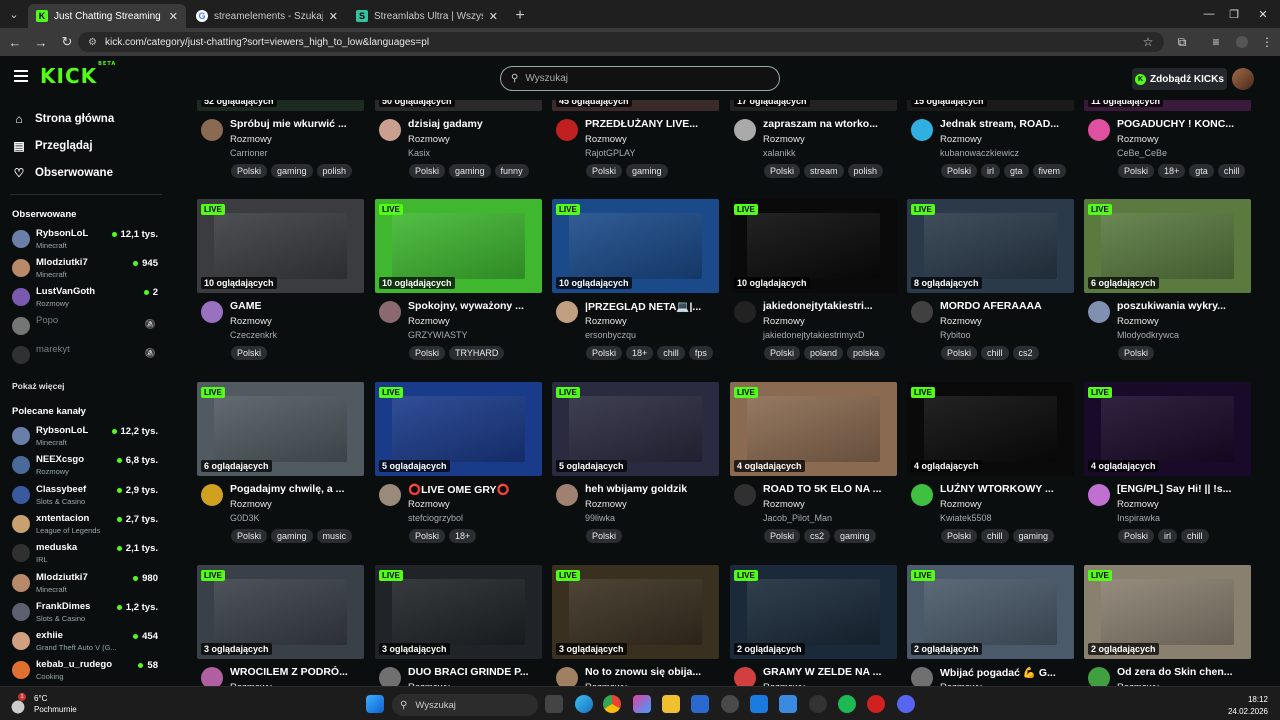 The width and height of the screenshot is (1280, 720). Describe the element at coordinates (85, 613) in the screenshot. I see `recommended-channel: FrankDimes Slots & Casino 1,2 tys.` at that location.